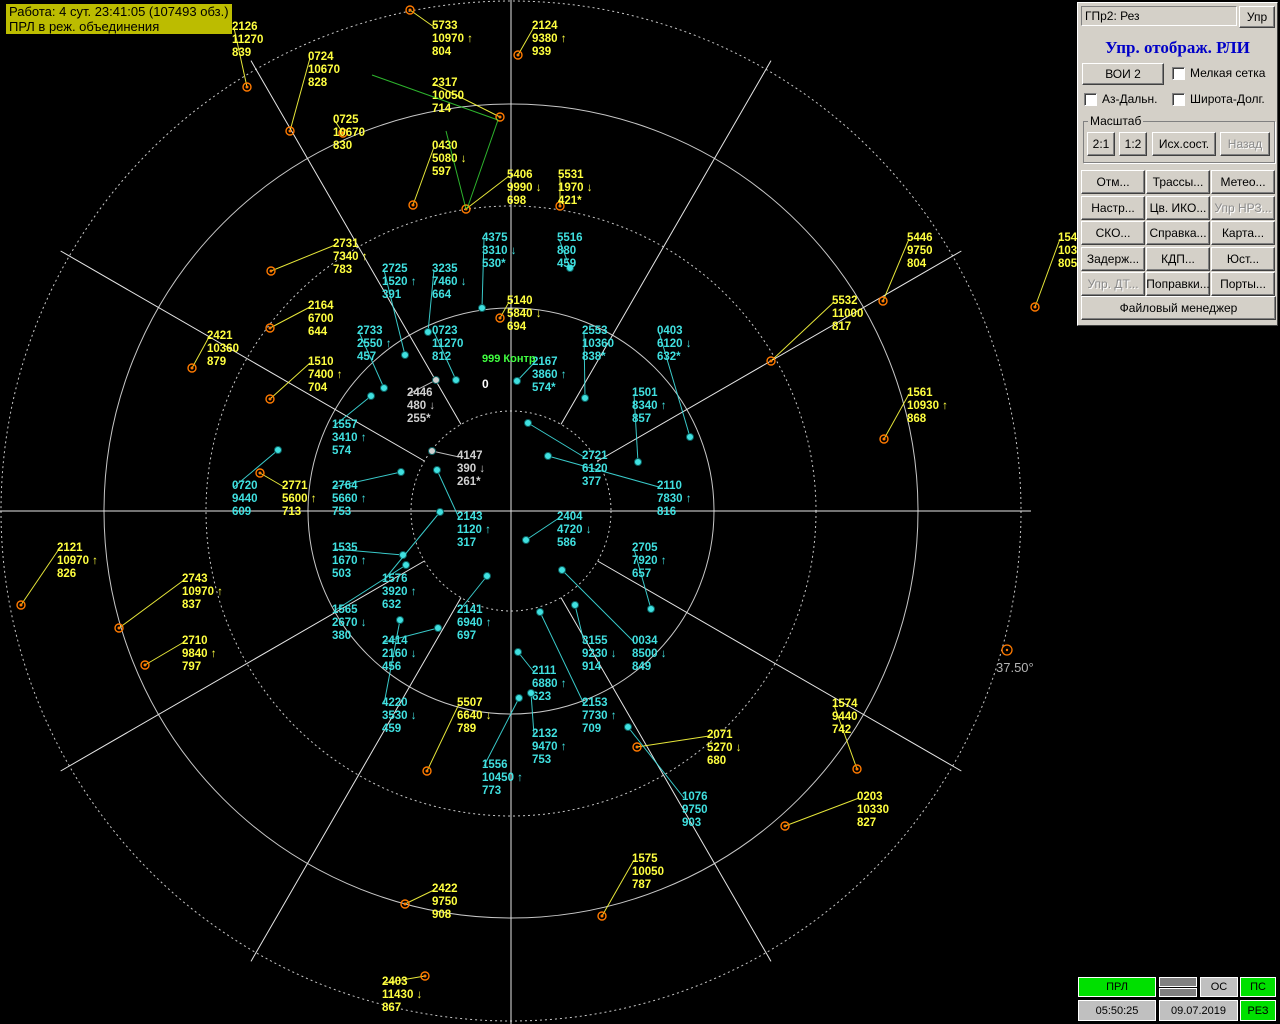 The image size is (1280, 1024). What do you see at coordinates (1218, 73) in the screenshot?
I see `fine-grid-checkbox: Мелкая сетка` at bounding box center [1218, 73].